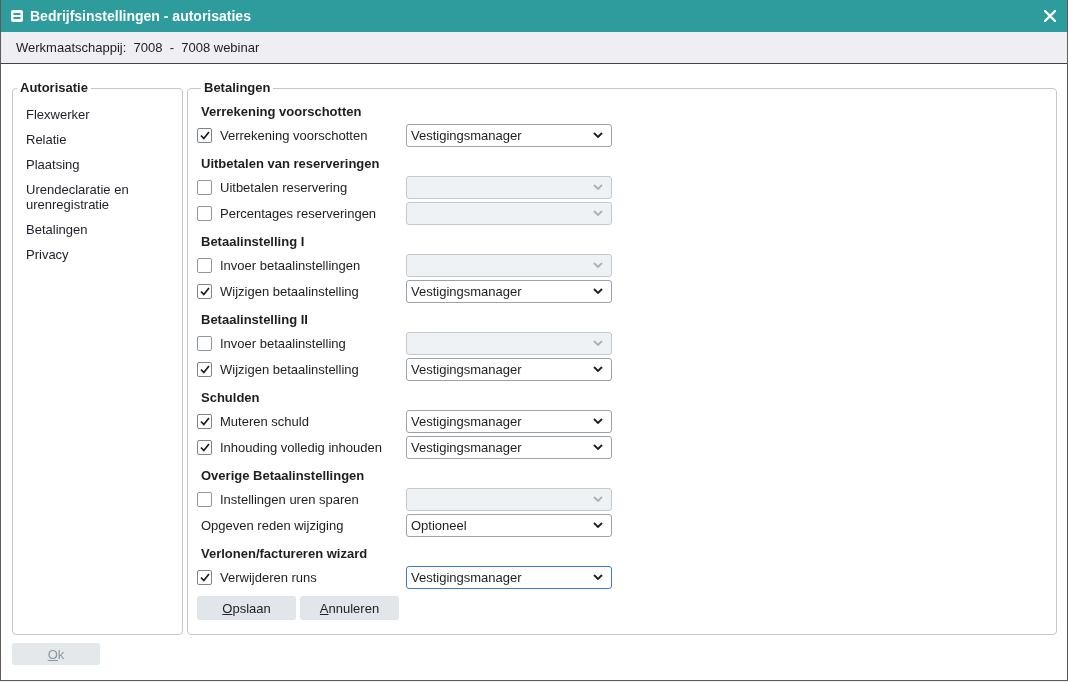 The width and height of the screenshot is (1068, 682). I want to click on form-icon, so click(17, 16).